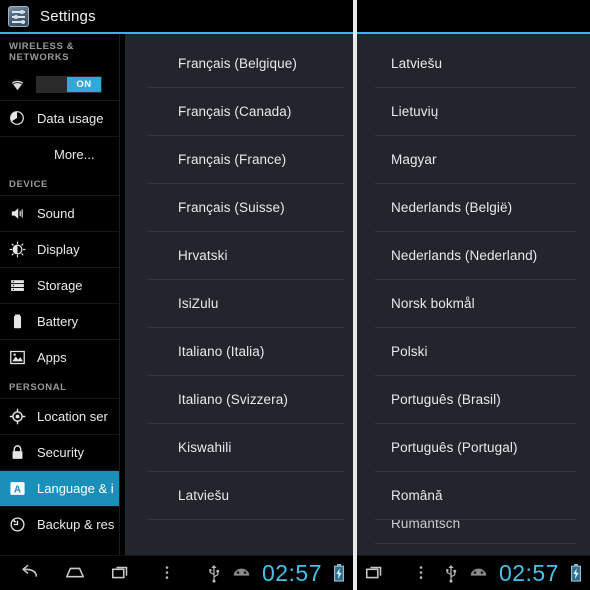  I want to click on action-bar-right, so click(473, 16).